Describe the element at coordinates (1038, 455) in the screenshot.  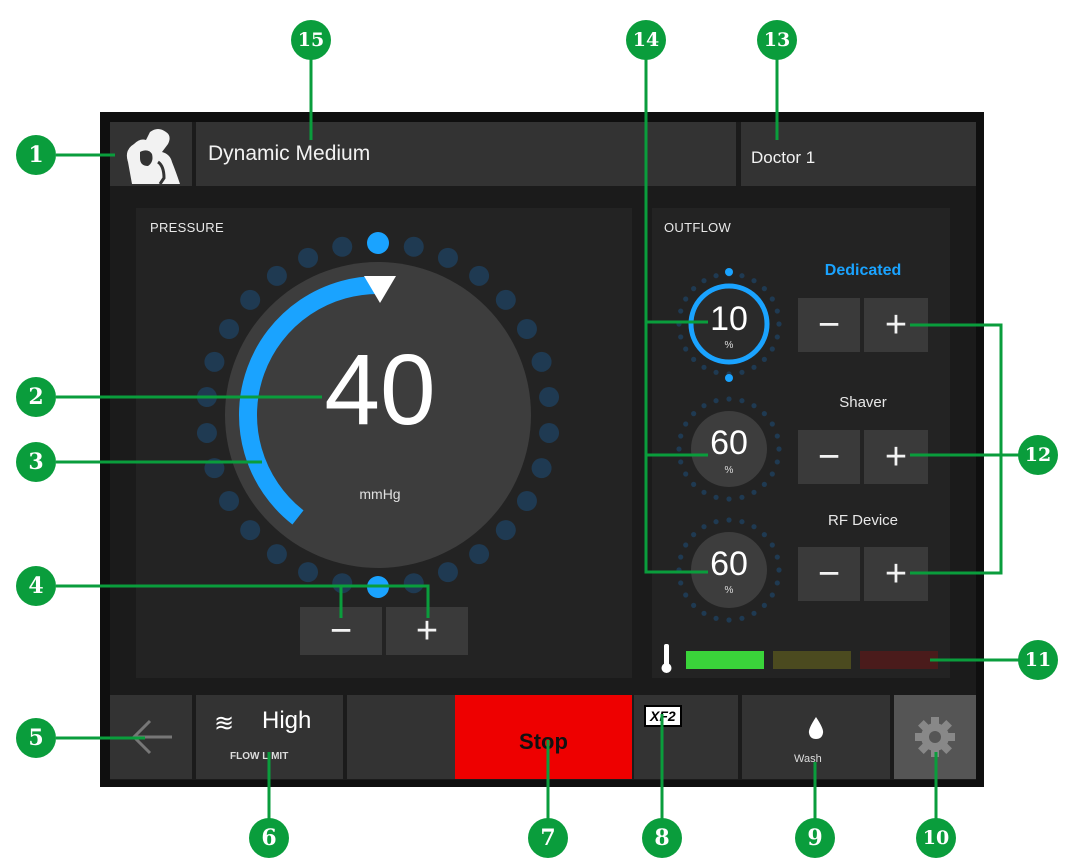
I see `callout-12: 12` at that location.